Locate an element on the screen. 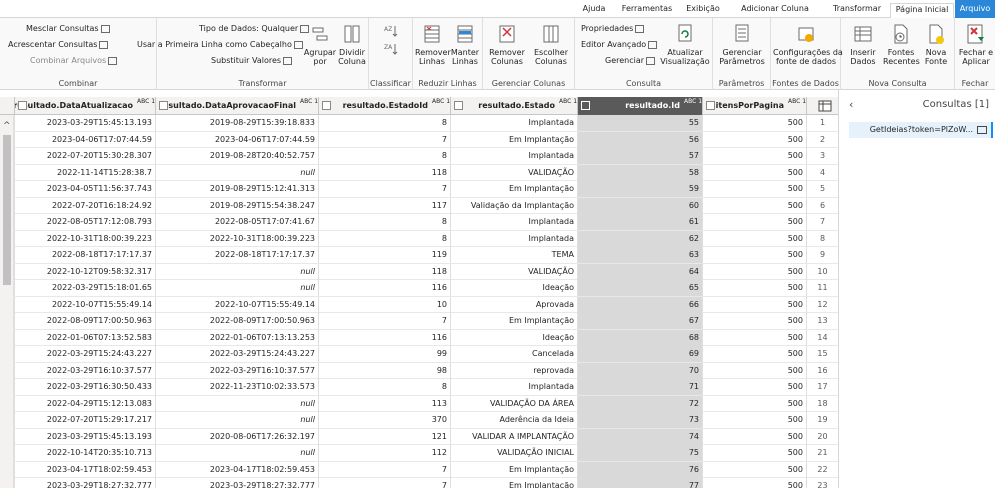 Image resolution: width=995 pixels, height=488 pixels. table-menu-icon is located at coordinates (822, 106).